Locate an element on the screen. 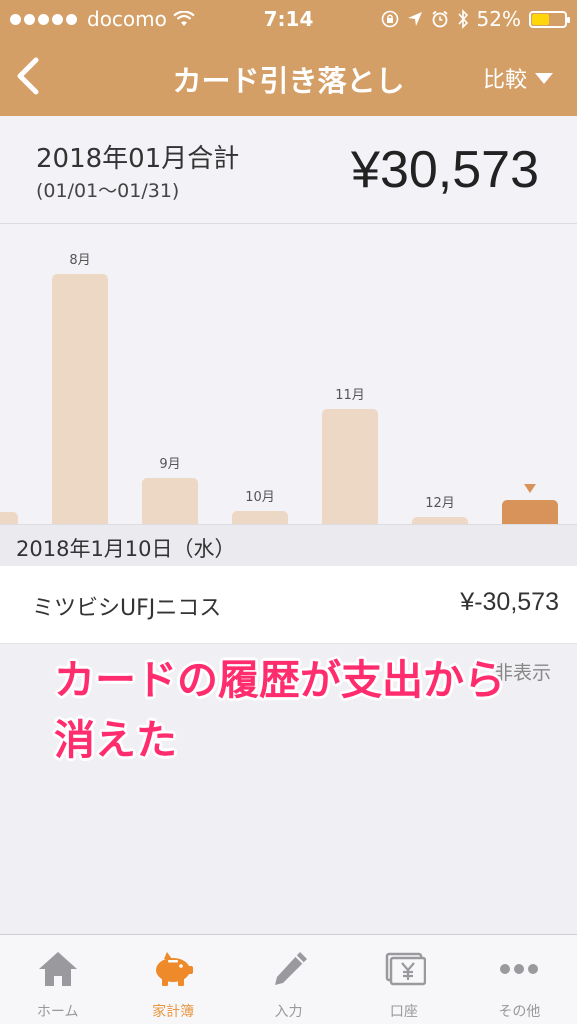 The height and width of the screenshot is (1024, 577). tab-accounts: 口座 is located at coordinates (403, 979).